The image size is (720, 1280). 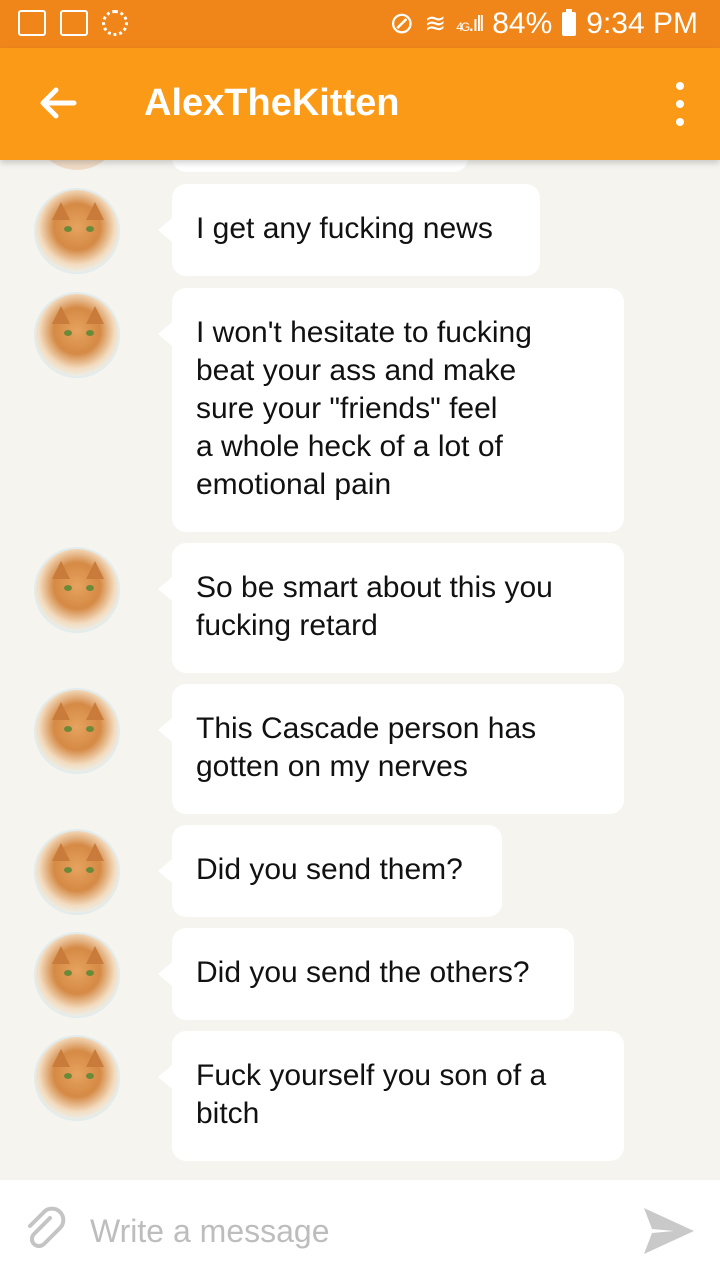 What do you see at coordinates (115, 23) in the screenshot?
I see `flower-app-icon` at bounding box center [115, 23].